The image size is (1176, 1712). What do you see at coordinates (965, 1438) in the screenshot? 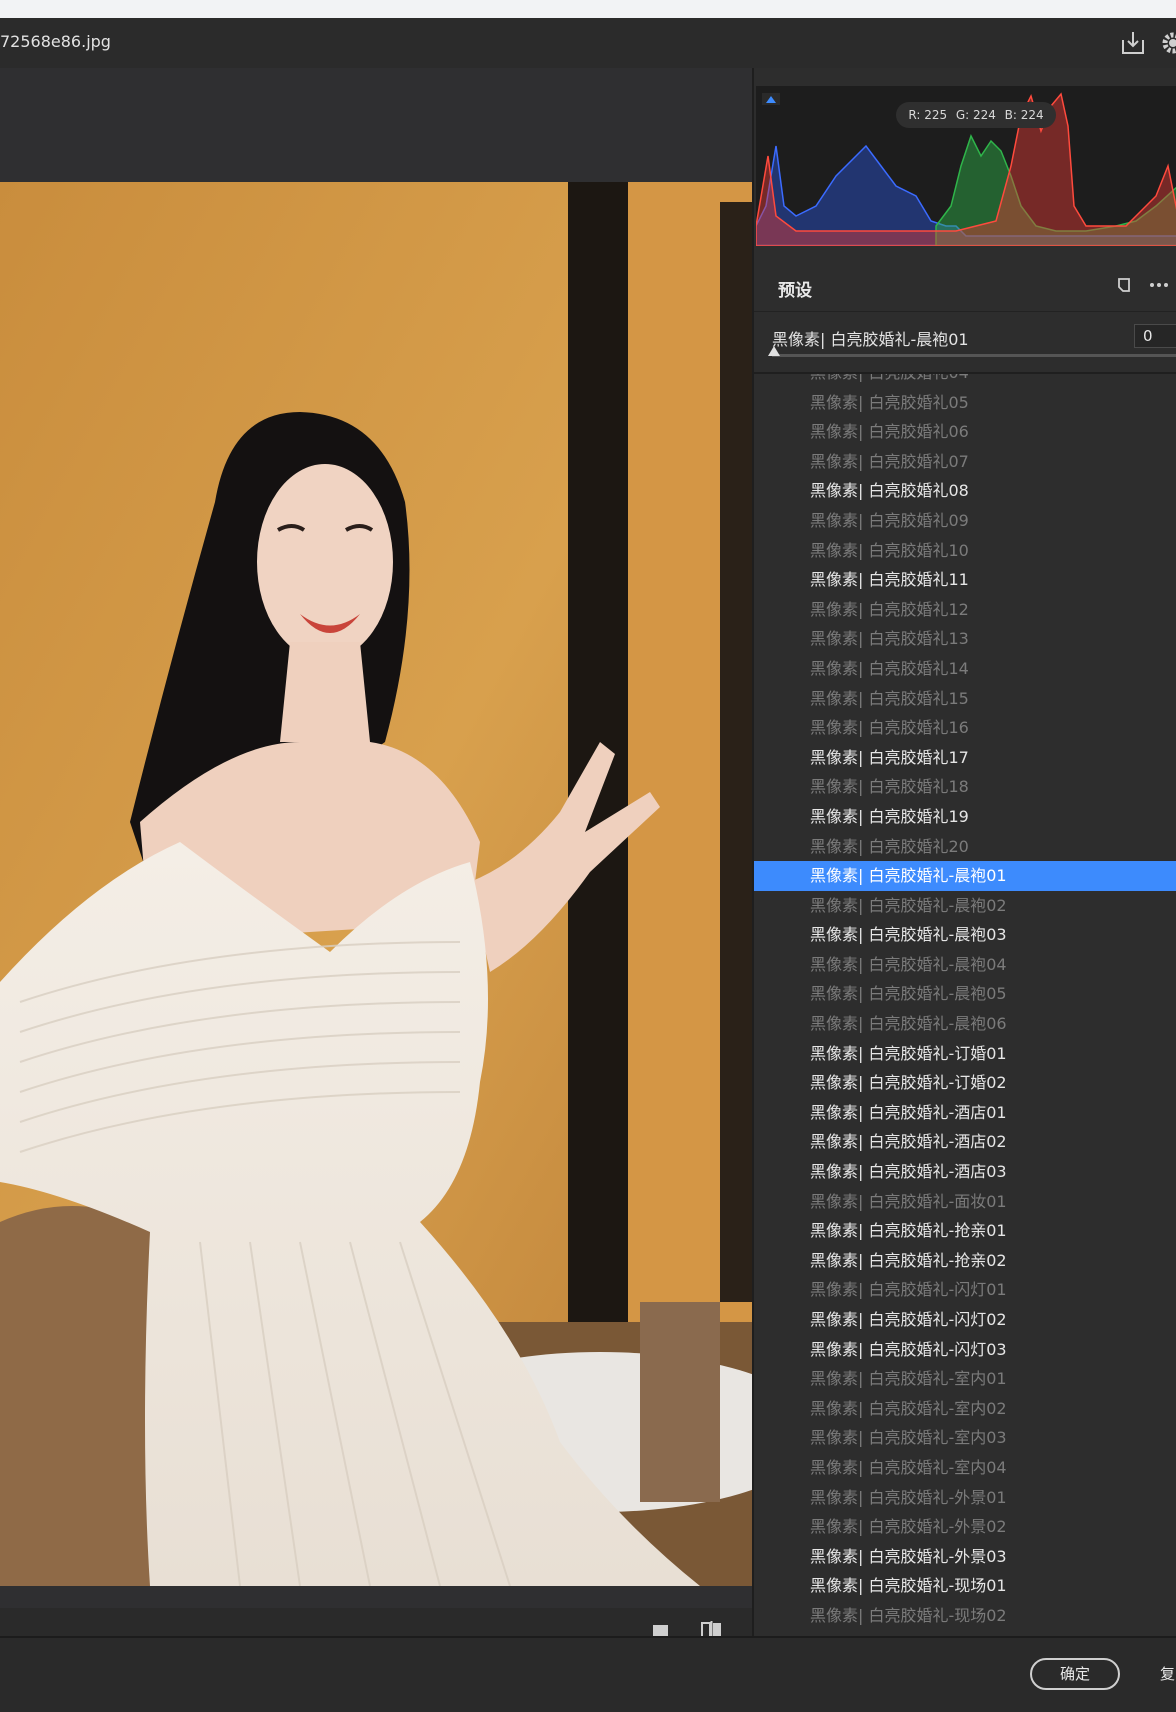
I see `preset-list-item: 黑像素| 白亮胶婚礼-室内03` at bounding box center [965, 1438].